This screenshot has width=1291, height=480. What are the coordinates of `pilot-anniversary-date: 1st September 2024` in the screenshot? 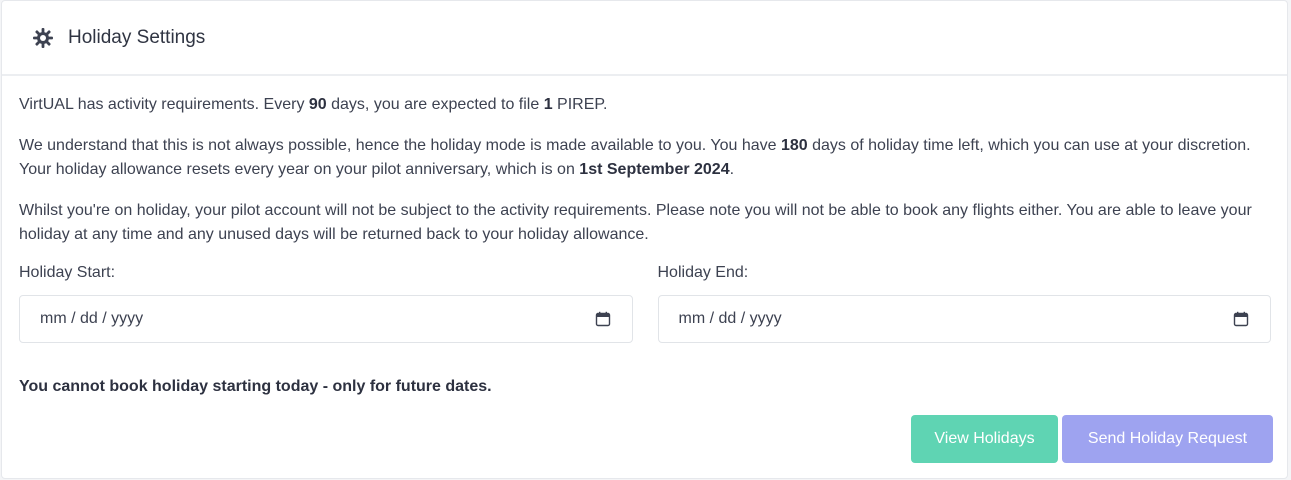 It's located at (654, 169).